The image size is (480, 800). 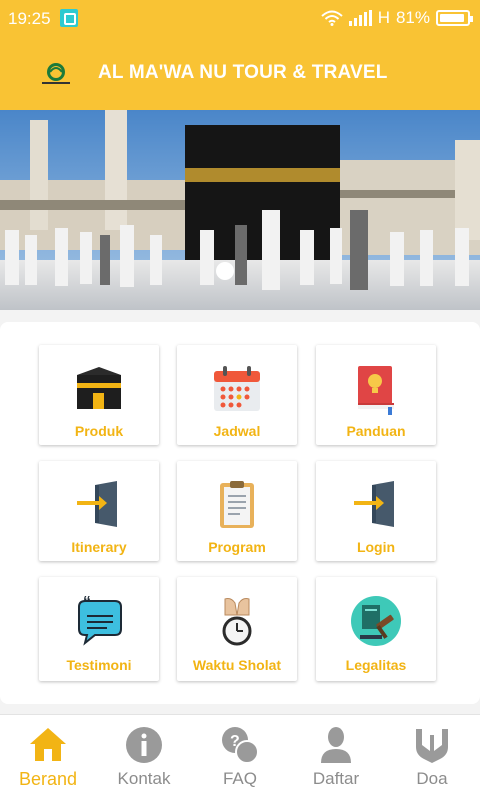 What do you see at coordinates (237, 431) in the screenshot?
I see `menu-item-label: Jadwal` at bounding box center [237, 431].